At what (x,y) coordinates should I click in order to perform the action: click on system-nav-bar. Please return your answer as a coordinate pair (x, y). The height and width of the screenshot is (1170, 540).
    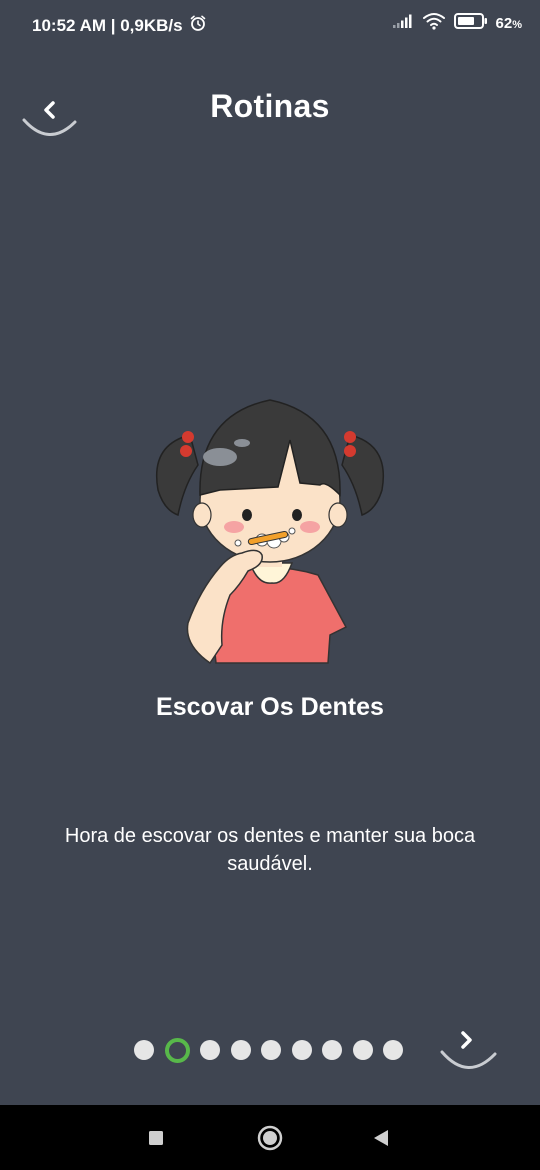
    Looking at the image, I should click on (270, 1137).